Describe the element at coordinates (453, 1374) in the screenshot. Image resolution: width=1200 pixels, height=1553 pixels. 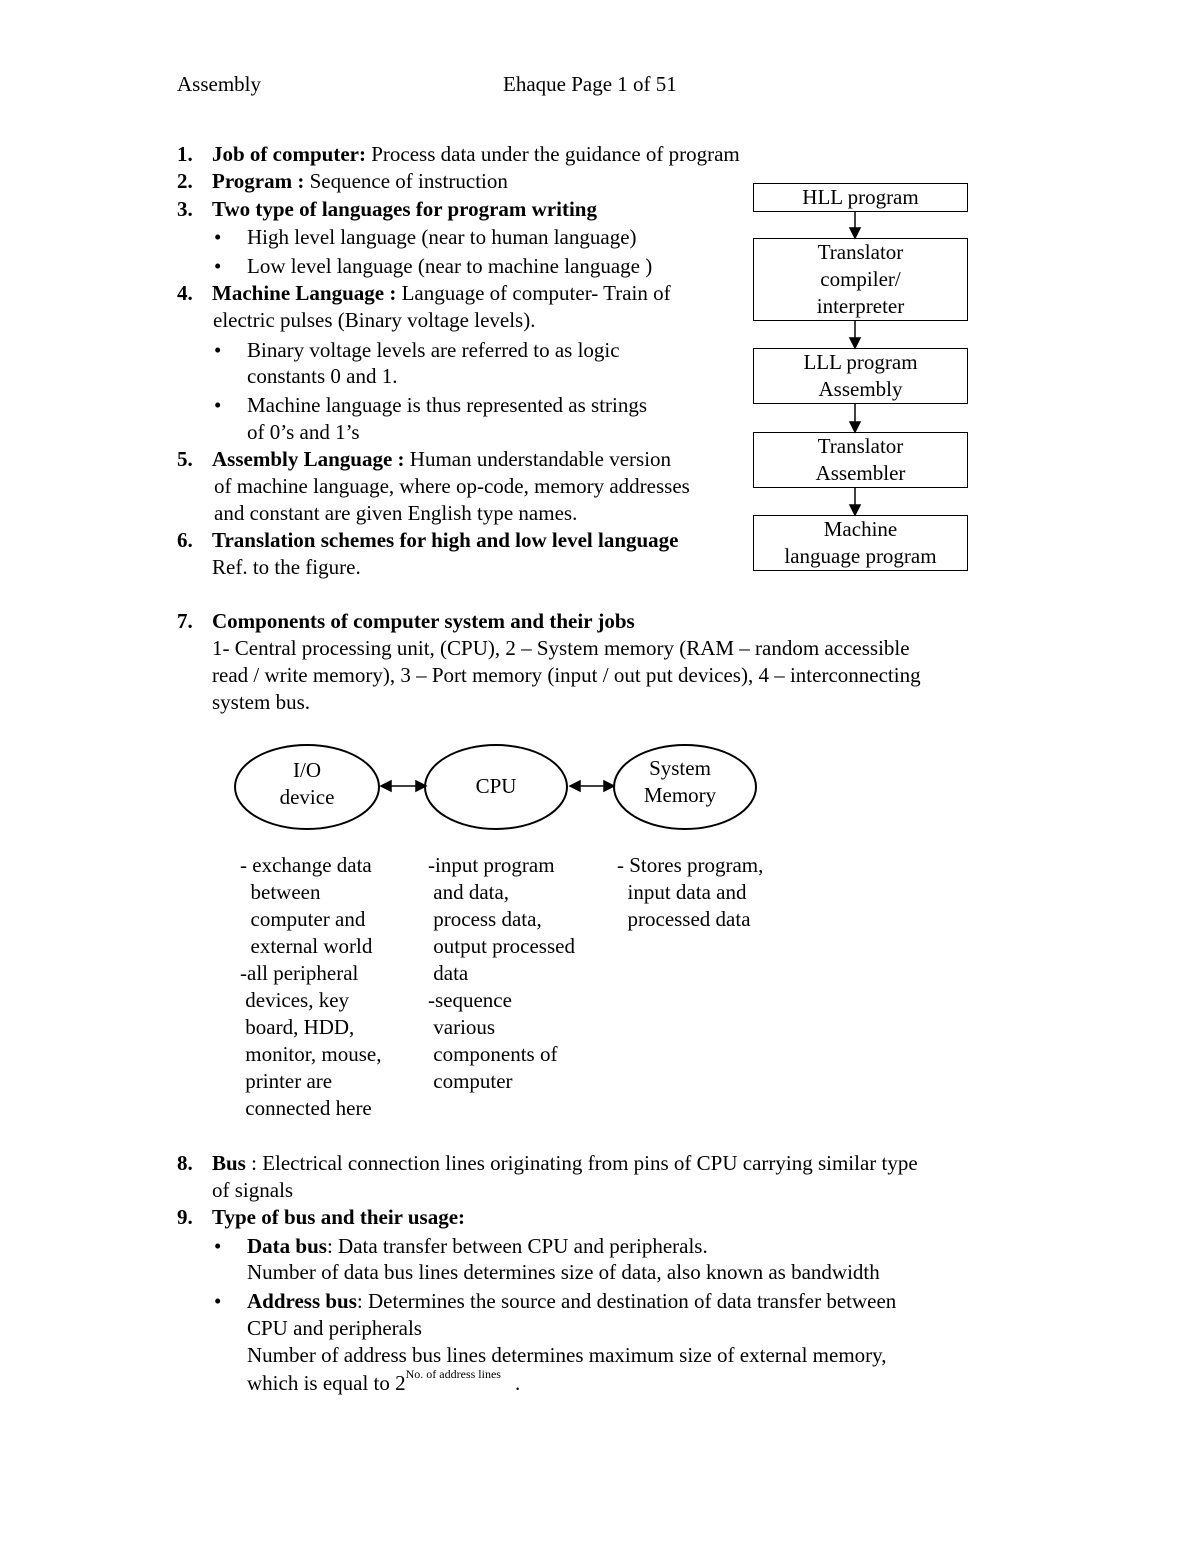
I see `formula-exponent: No. of address lines` at that location.